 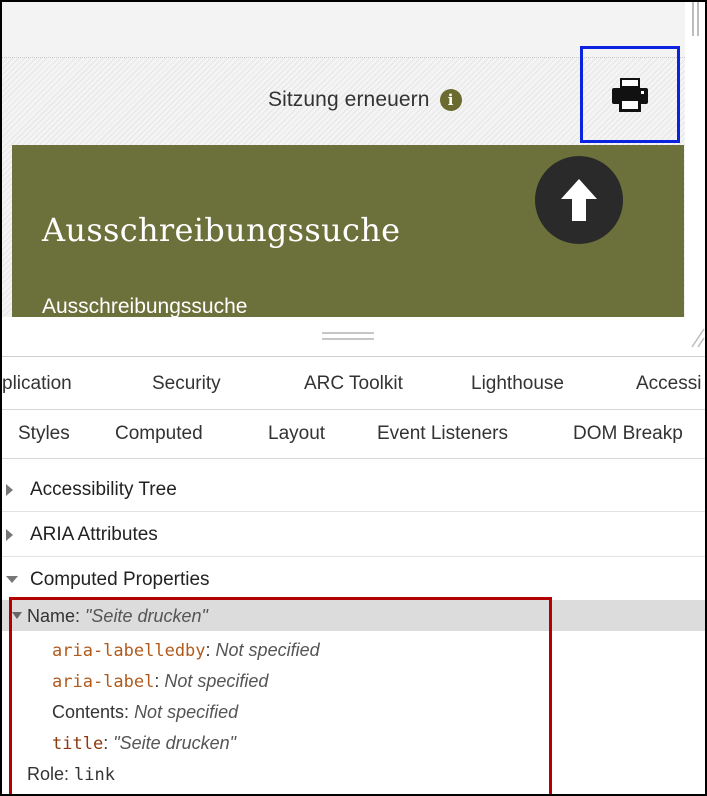 I want to click on grip-icon, so click(x=348, y=336).